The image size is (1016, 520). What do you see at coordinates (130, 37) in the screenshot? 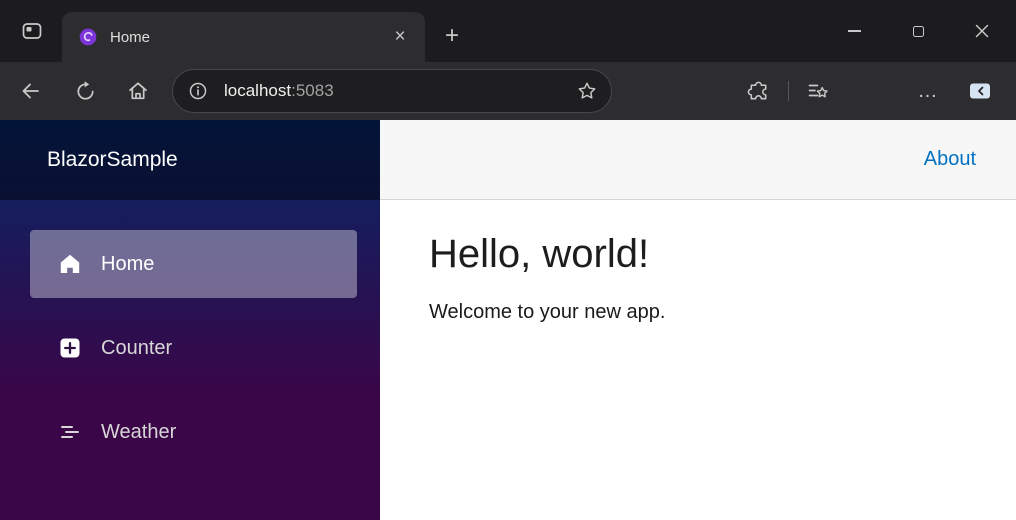
I see `tab-title: Home` at bounding box center [130, 37].